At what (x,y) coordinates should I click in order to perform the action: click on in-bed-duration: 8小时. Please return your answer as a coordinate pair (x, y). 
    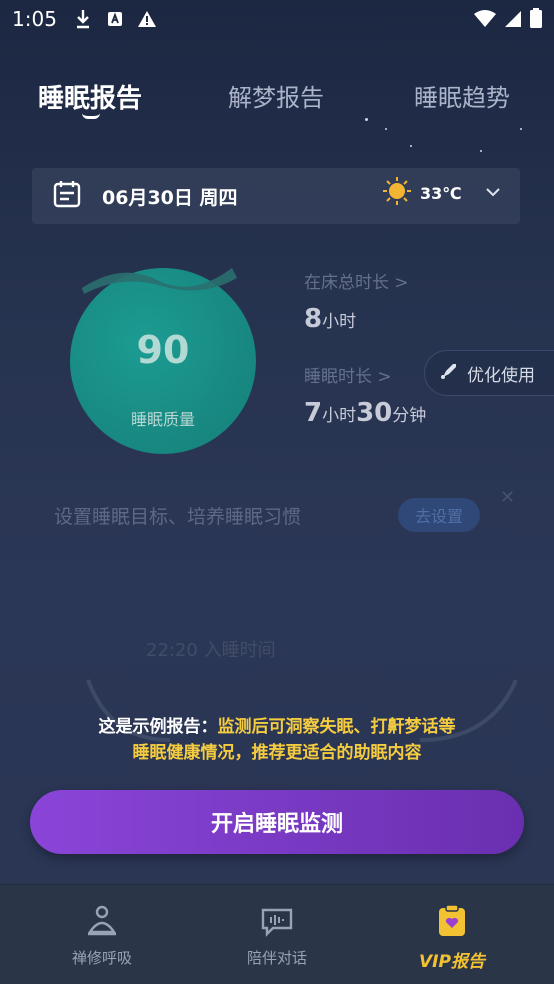
    Looking at the image, I should click on (330, 319).